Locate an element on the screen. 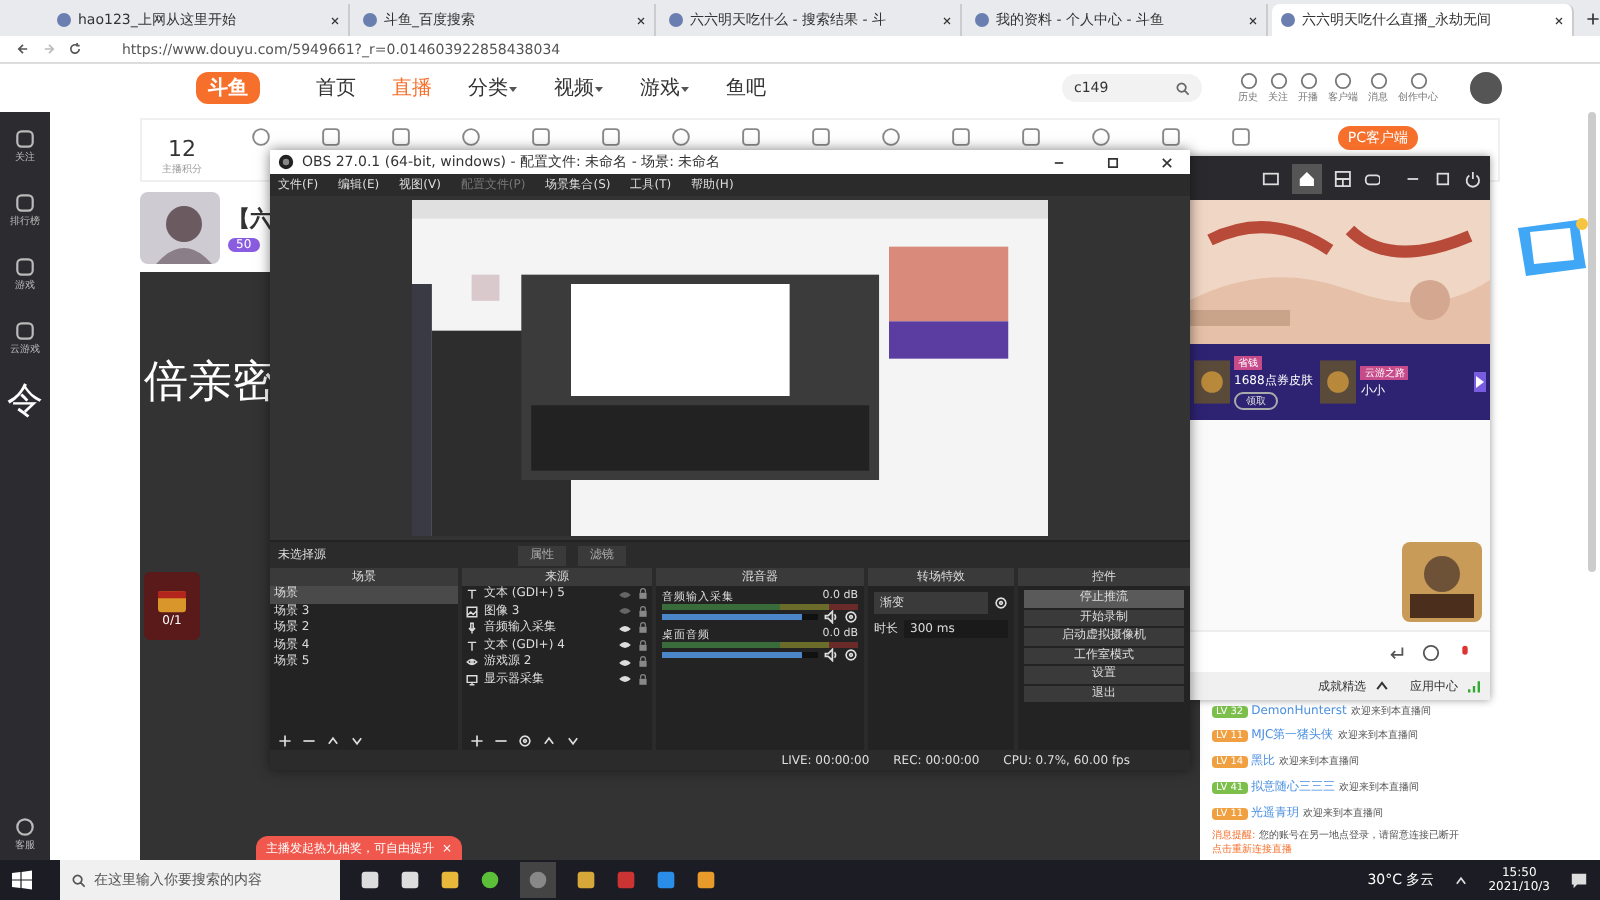  chevron-icon is located at coordinates (1461, 880).